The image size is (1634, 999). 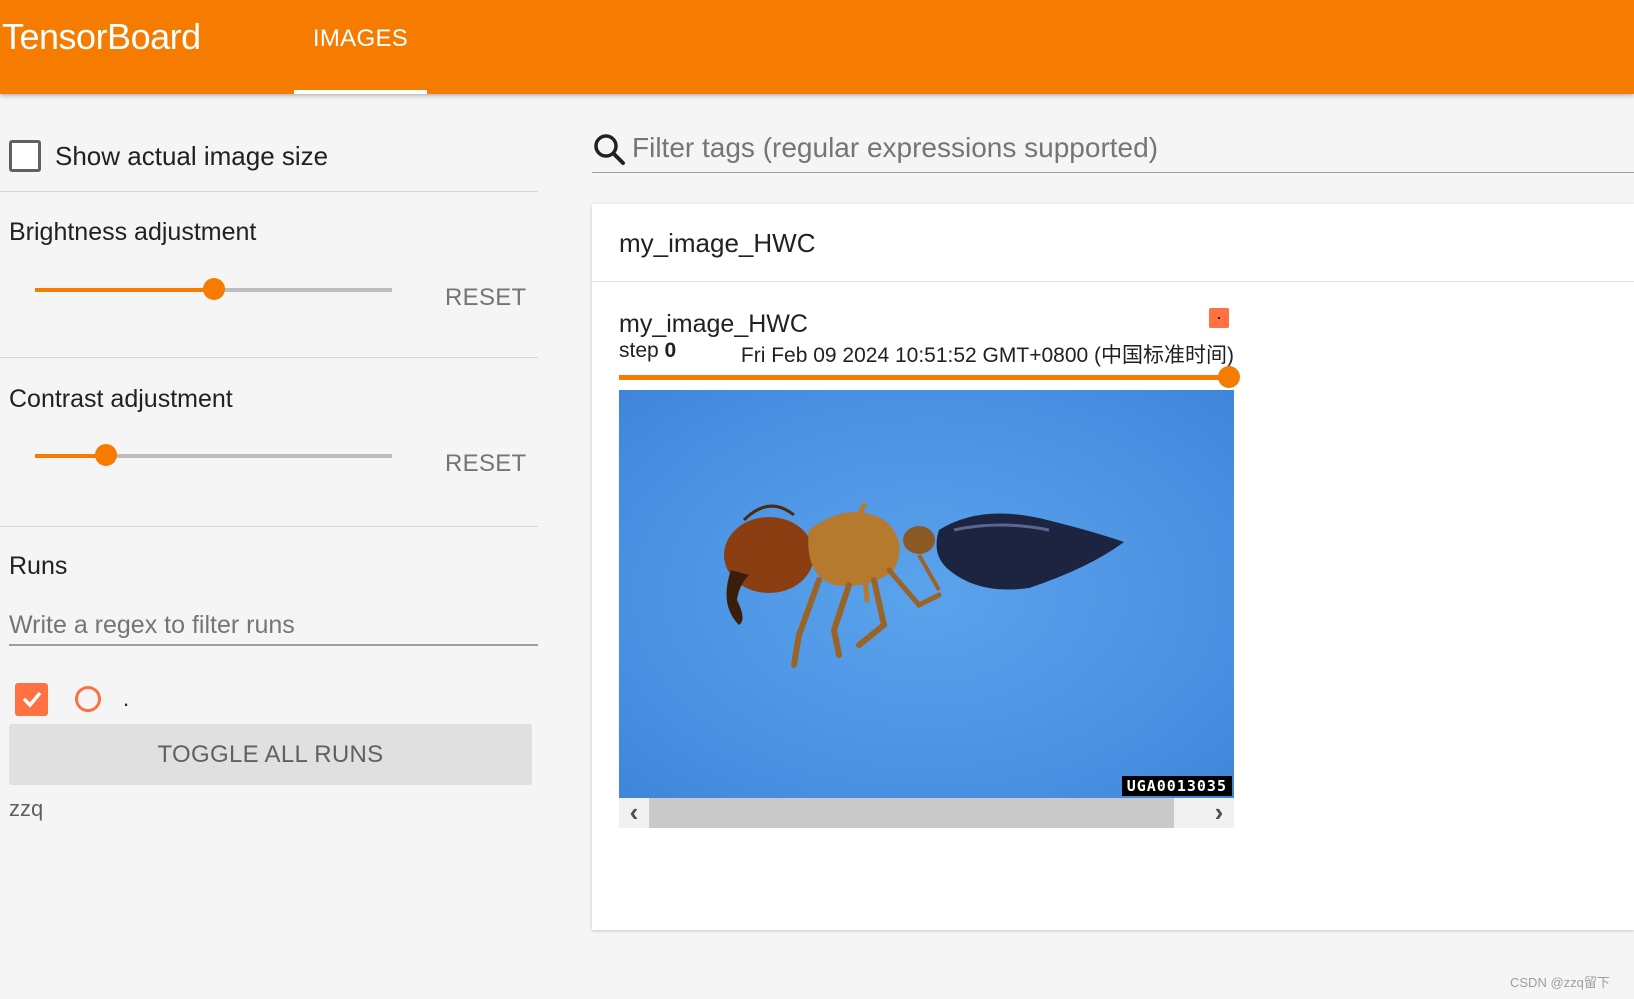 What do you see at coordinates (609, 149) in the screenshot?
I see `search-icon` at bounding box center [609, 149].